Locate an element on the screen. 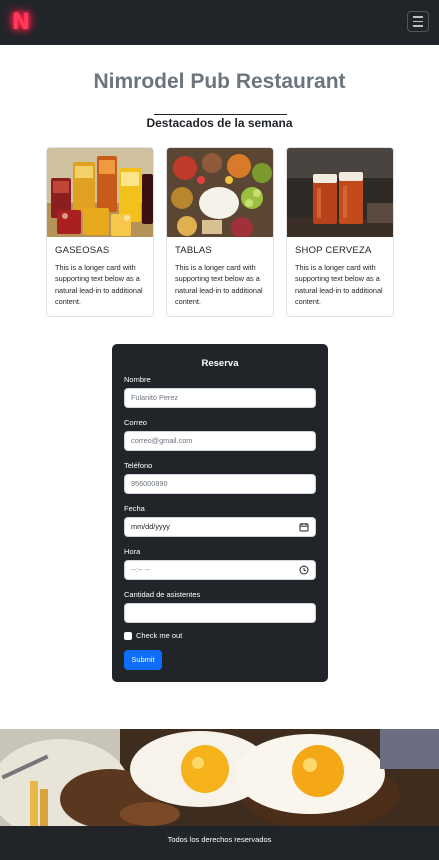  nombre-label: Nombre is located at coordinates (137, 379).